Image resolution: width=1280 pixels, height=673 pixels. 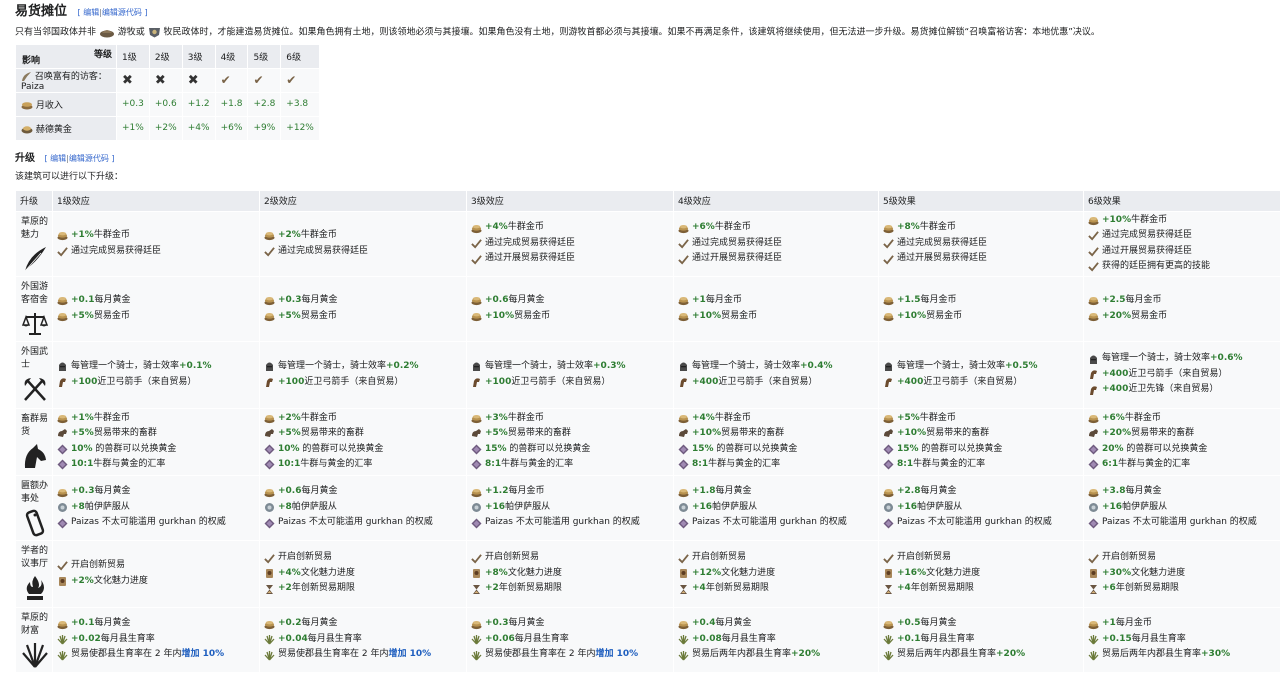 I want to click on level-cell: +2%, so click(x=165, y=128).